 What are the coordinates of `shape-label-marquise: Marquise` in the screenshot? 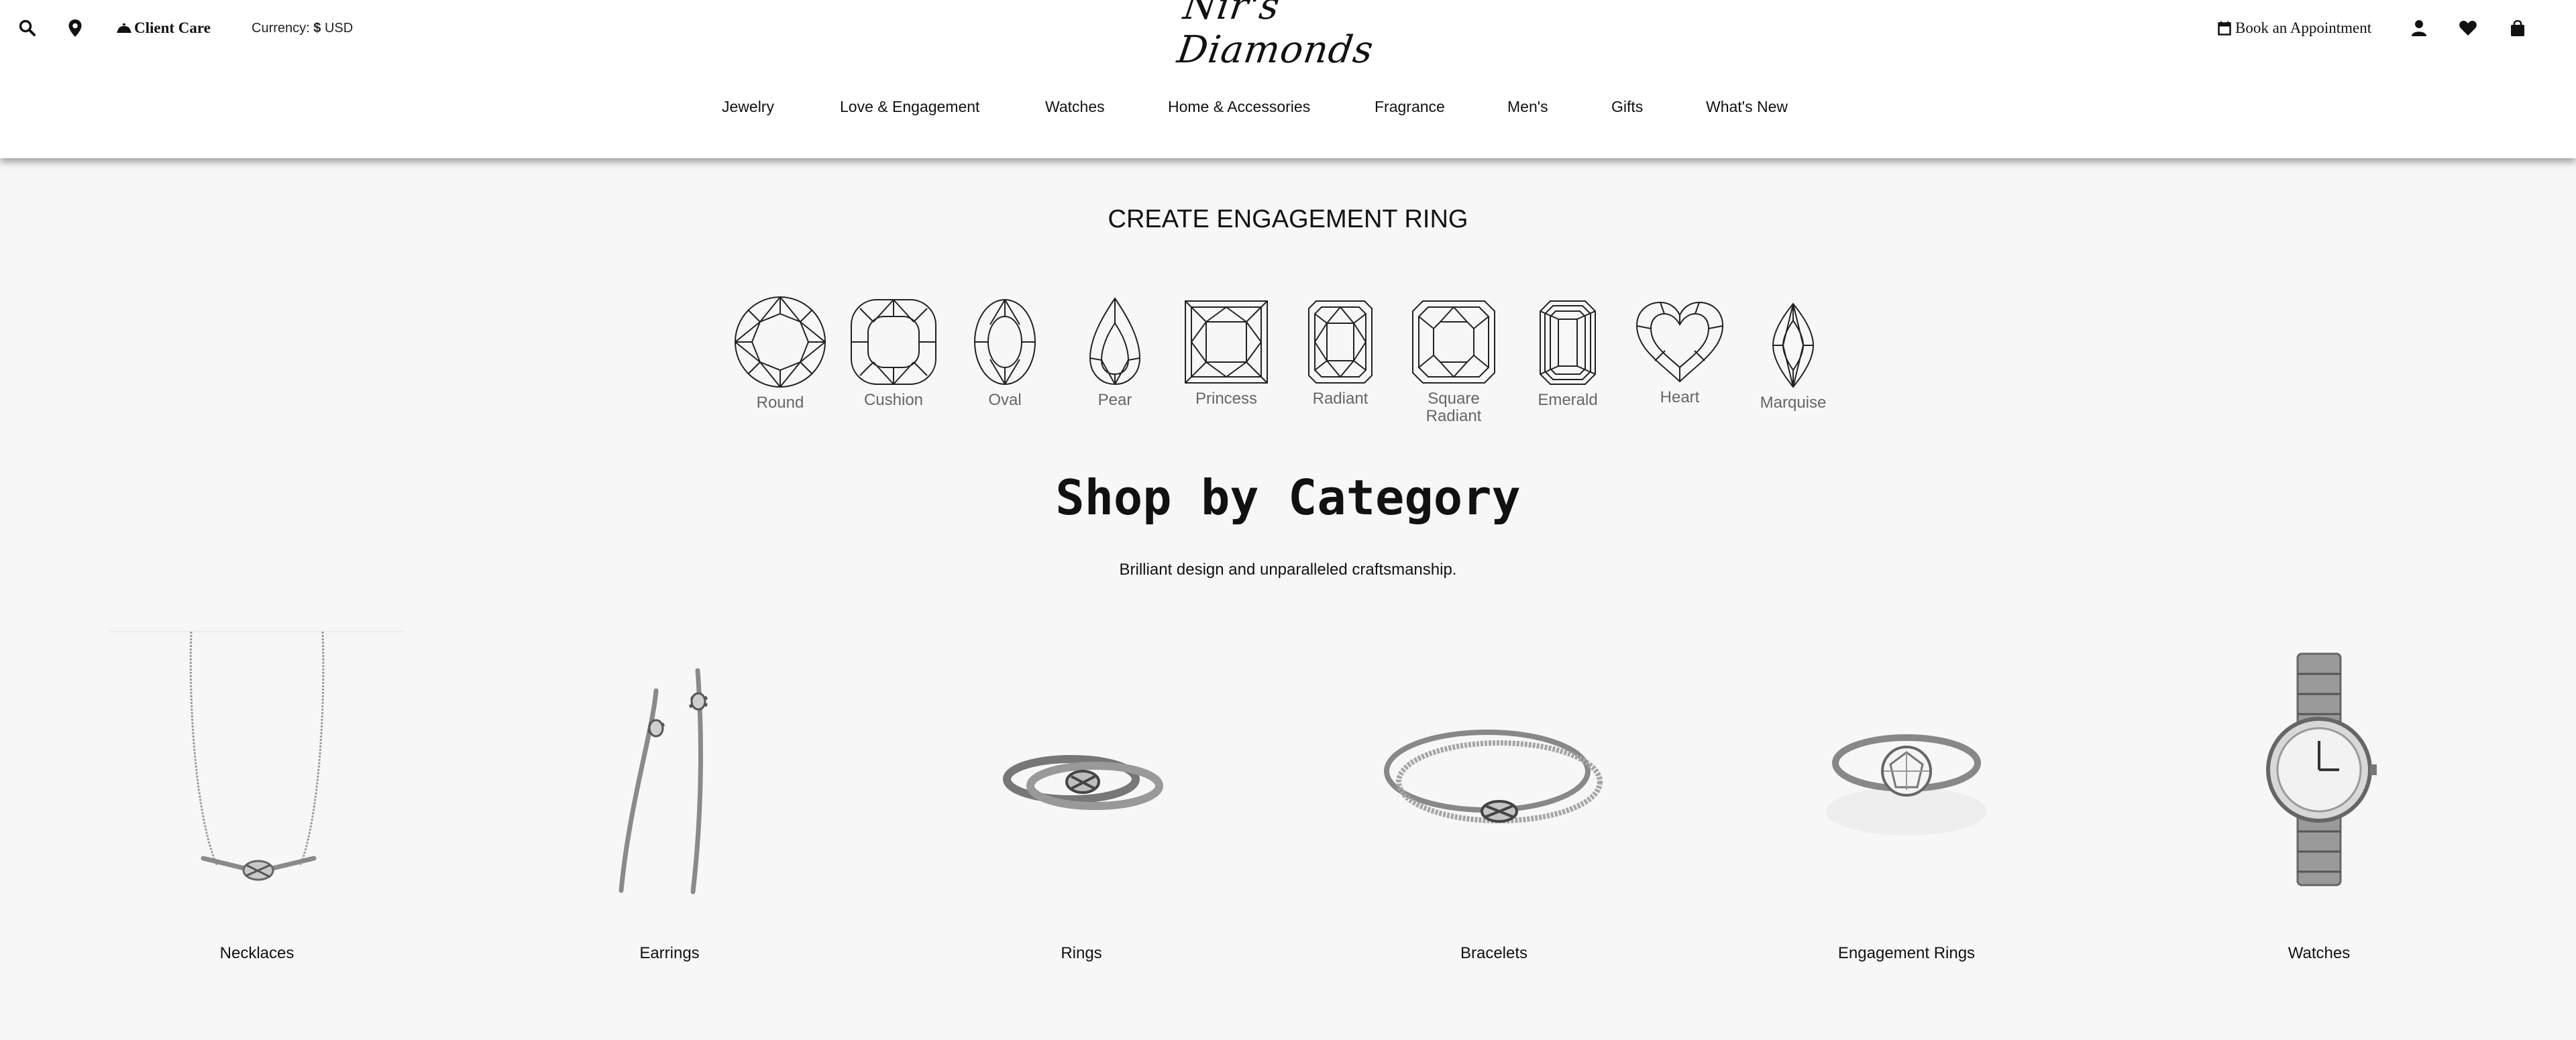 It's located at (1793, 403).